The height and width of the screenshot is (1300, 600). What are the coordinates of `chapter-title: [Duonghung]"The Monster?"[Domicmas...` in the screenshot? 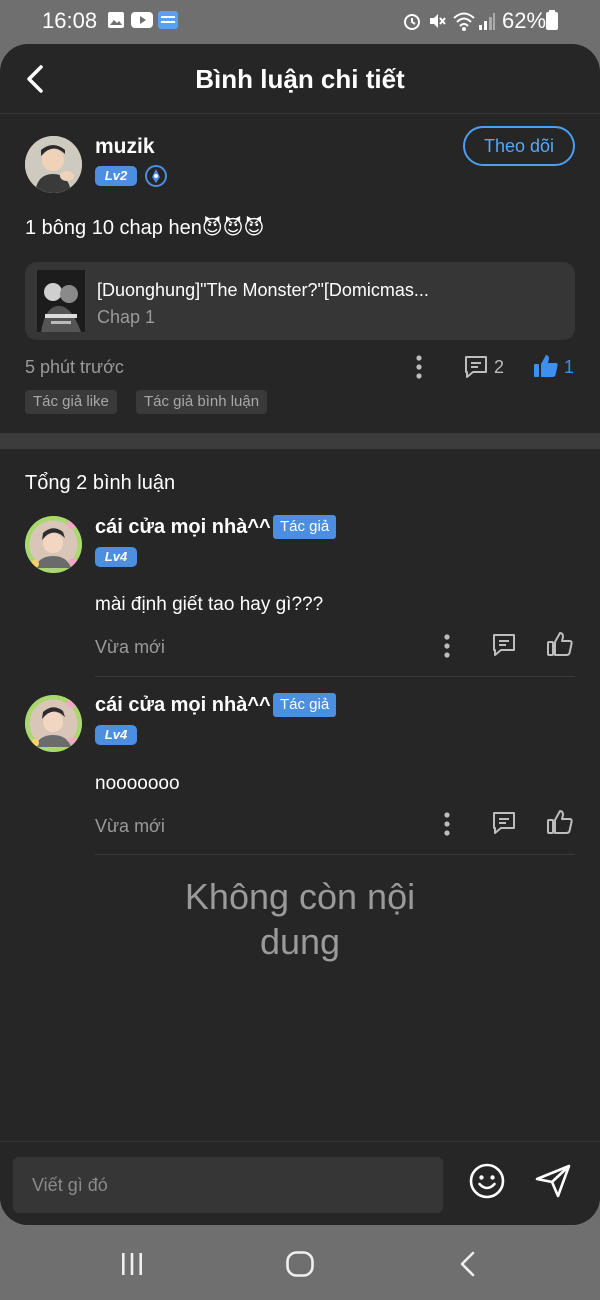 It's located at (263, 290).